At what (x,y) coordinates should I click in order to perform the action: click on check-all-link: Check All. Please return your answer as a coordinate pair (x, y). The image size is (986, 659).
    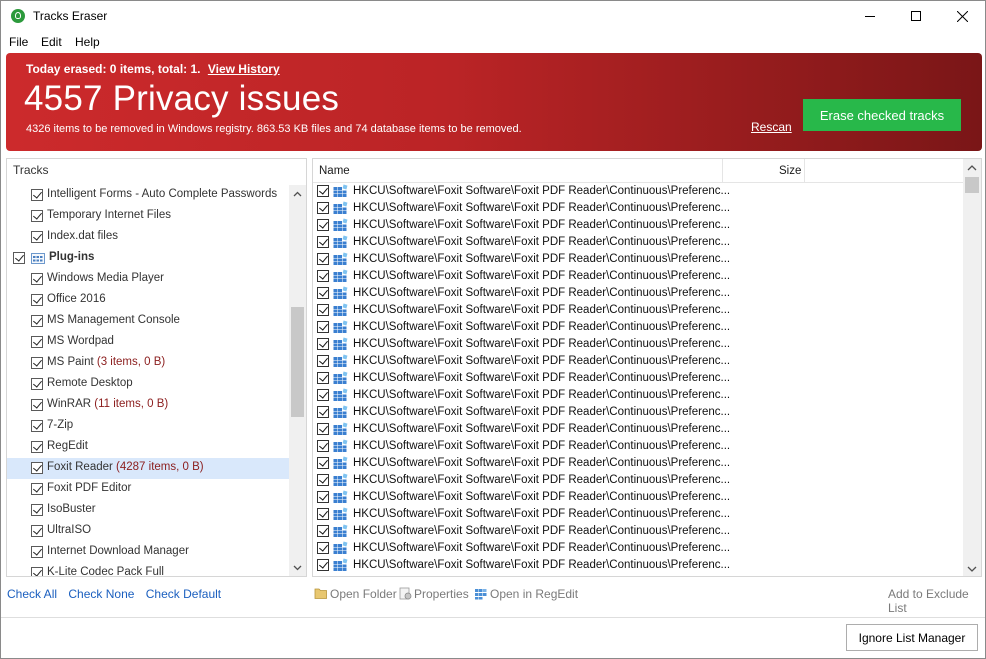
    Looking at the image, I should click on (32, 594).